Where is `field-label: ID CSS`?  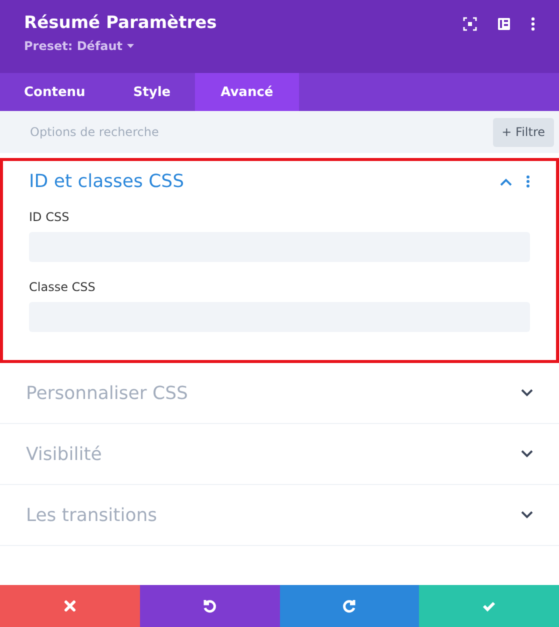 field-label: ID CSS is located at coordinates (49, 217).